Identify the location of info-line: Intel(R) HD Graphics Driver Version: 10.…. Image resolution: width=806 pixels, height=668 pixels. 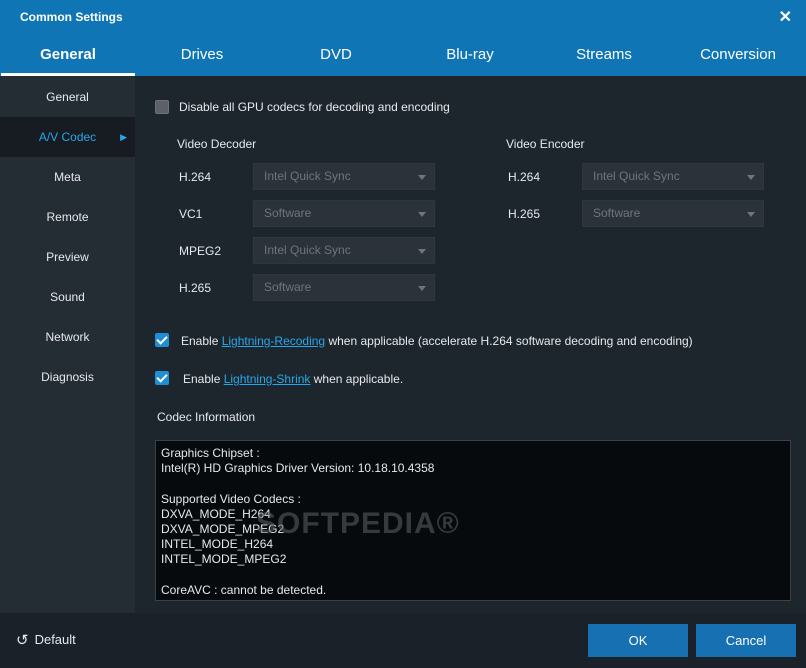
(298, 468).